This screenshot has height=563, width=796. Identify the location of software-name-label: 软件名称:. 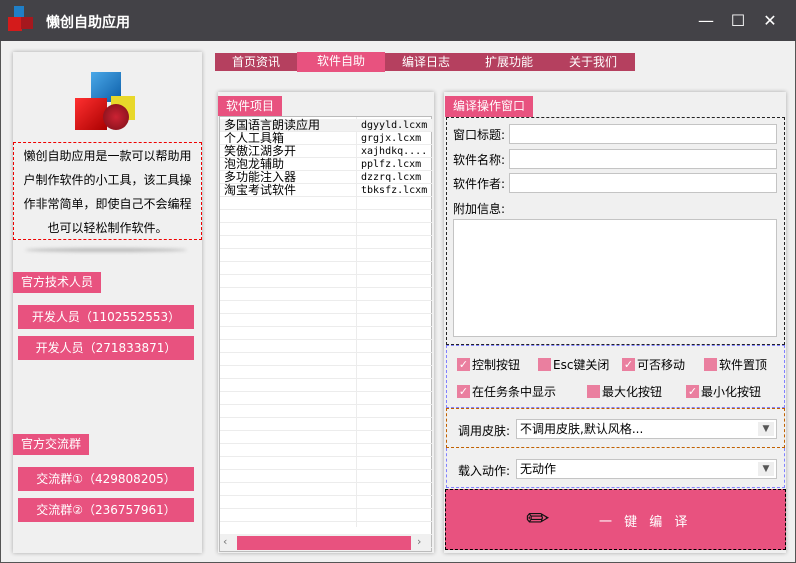
(479, 160).